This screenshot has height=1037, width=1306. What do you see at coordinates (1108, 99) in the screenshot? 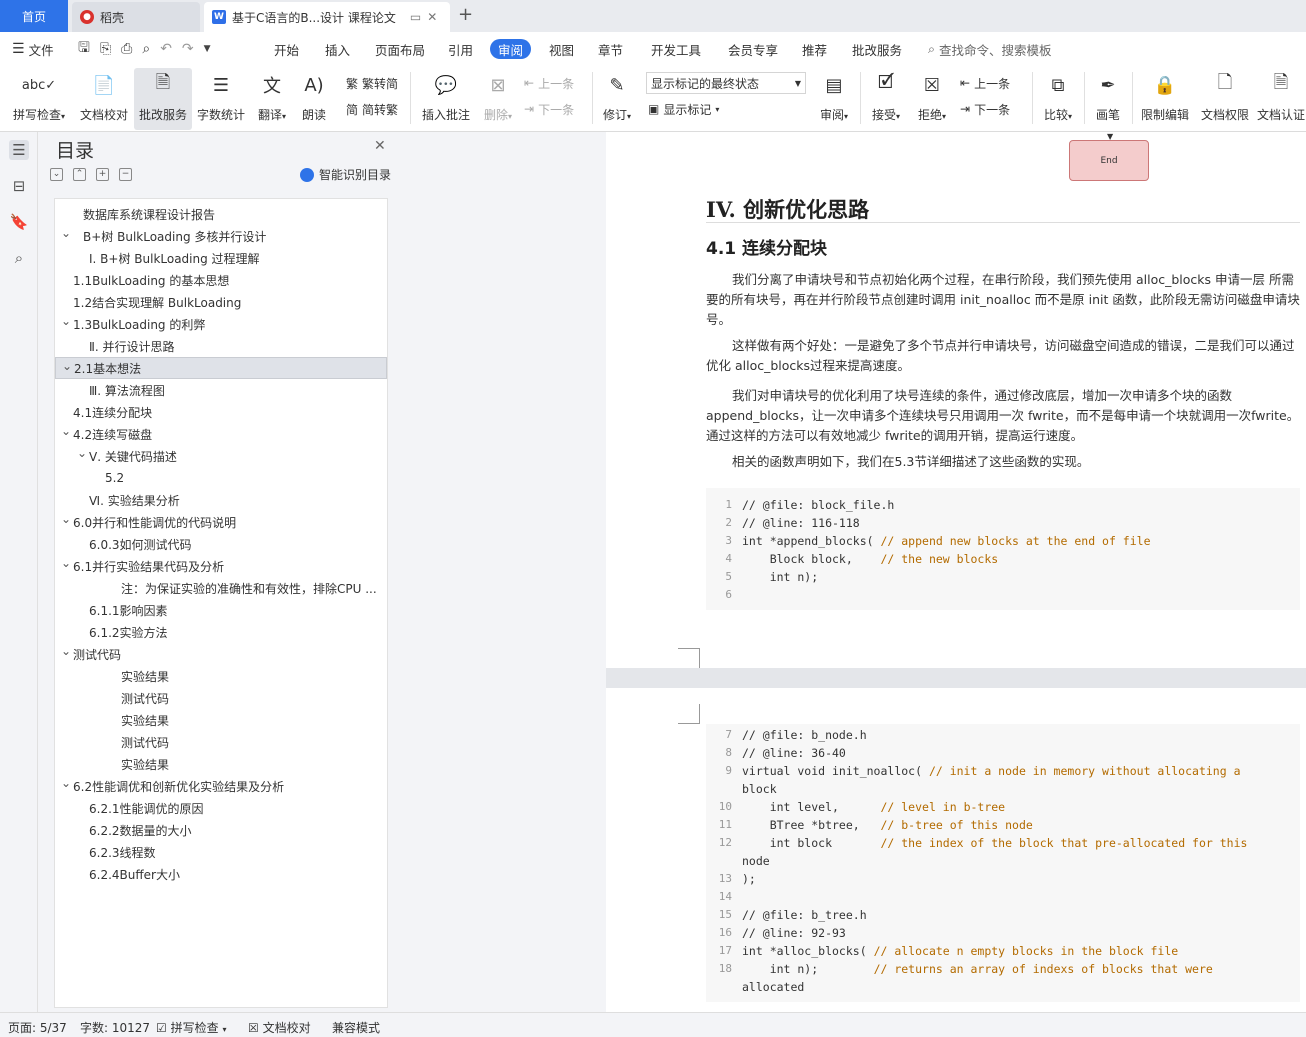
I see `pen-button: ✒ 画笔` at bounding box center [1108, 99].